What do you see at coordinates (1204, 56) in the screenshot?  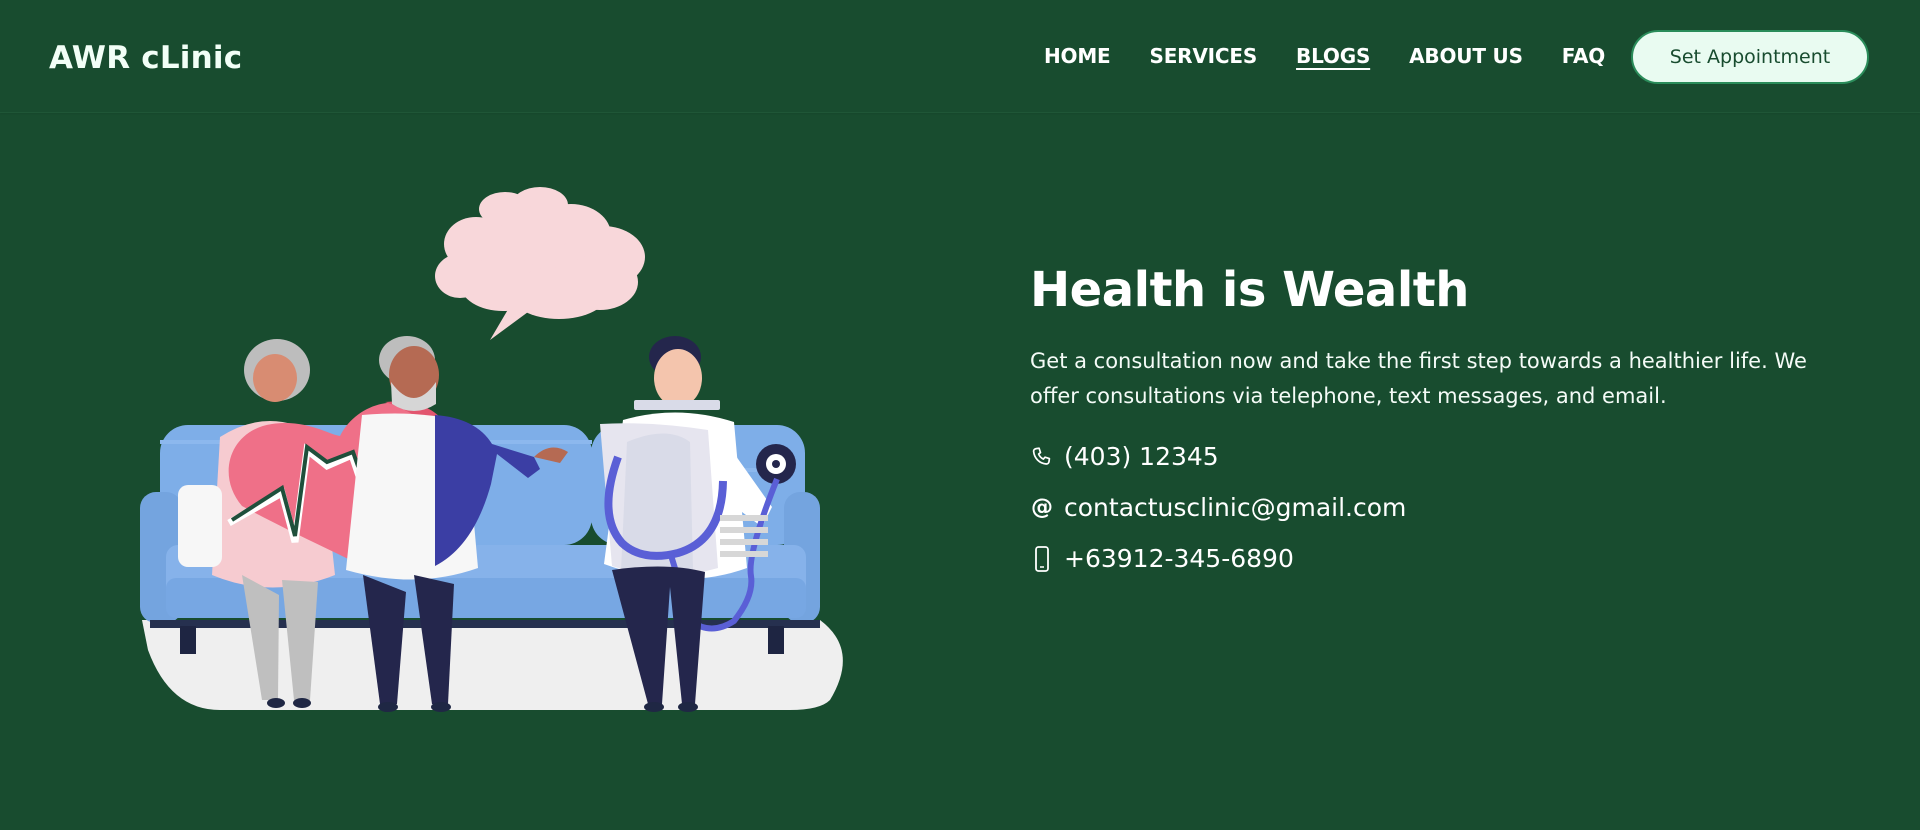 I see `nav-services: SERVICES` at bounding box center [1204, 56].